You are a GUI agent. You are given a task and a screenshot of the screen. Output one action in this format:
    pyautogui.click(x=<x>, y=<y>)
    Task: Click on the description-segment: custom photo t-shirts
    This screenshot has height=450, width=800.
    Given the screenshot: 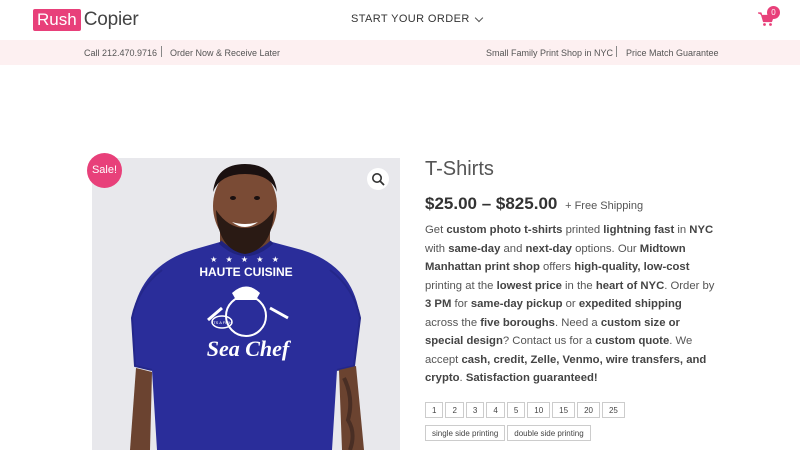 What is the action you would take?
    pyautogui.click(x=504, y=230)
    